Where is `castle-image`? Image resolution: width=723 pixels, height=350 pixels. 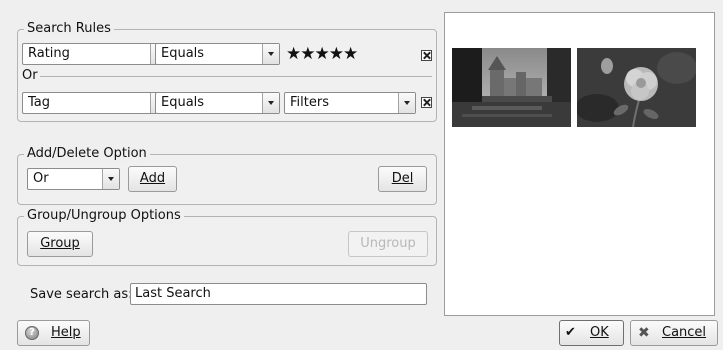
castle-image is located at coordinates (511, 87).